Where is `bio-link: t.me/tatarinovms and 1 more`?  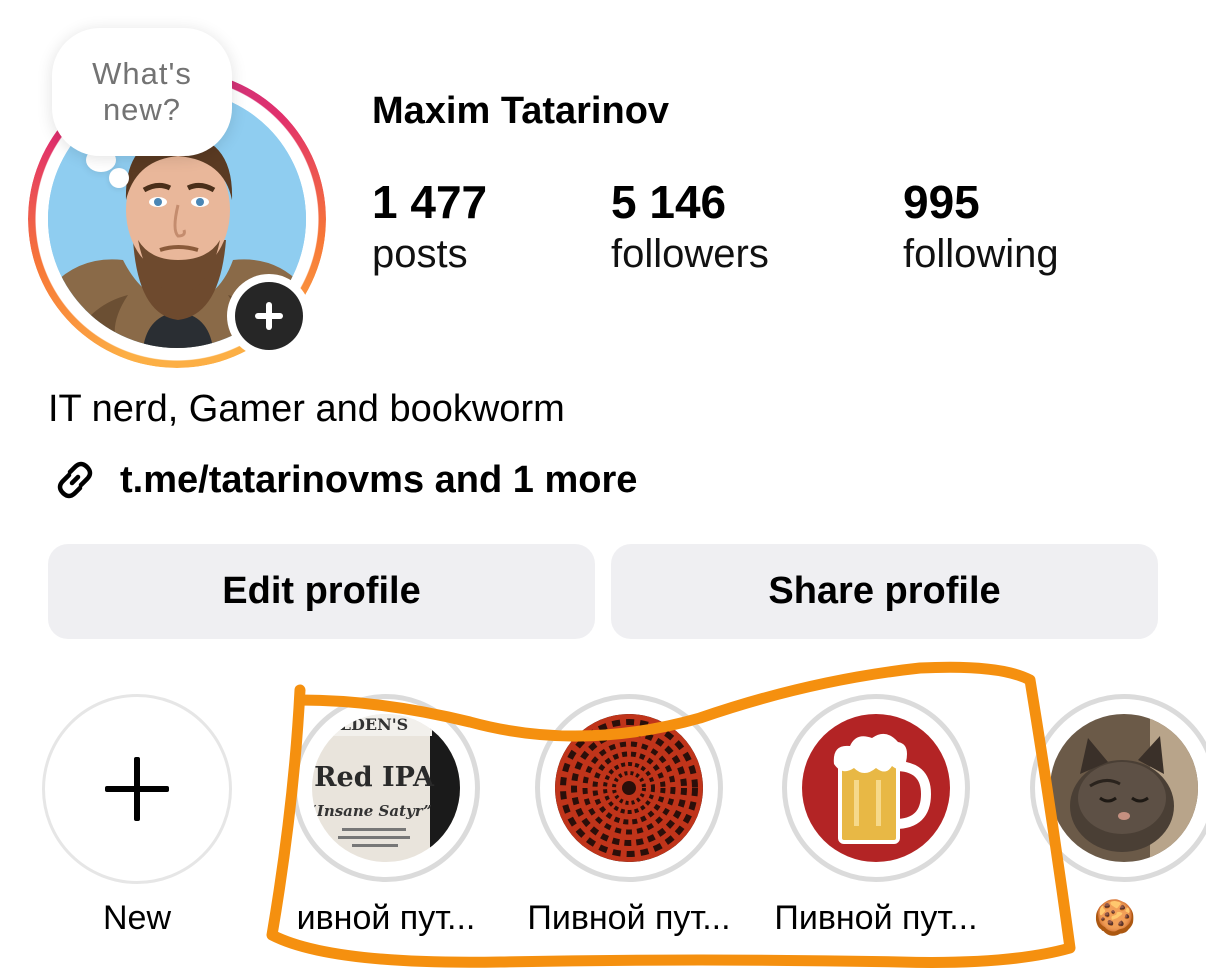 bio-link: t.me/tatarinovms and 1 more is located at coordinates (342, 480).